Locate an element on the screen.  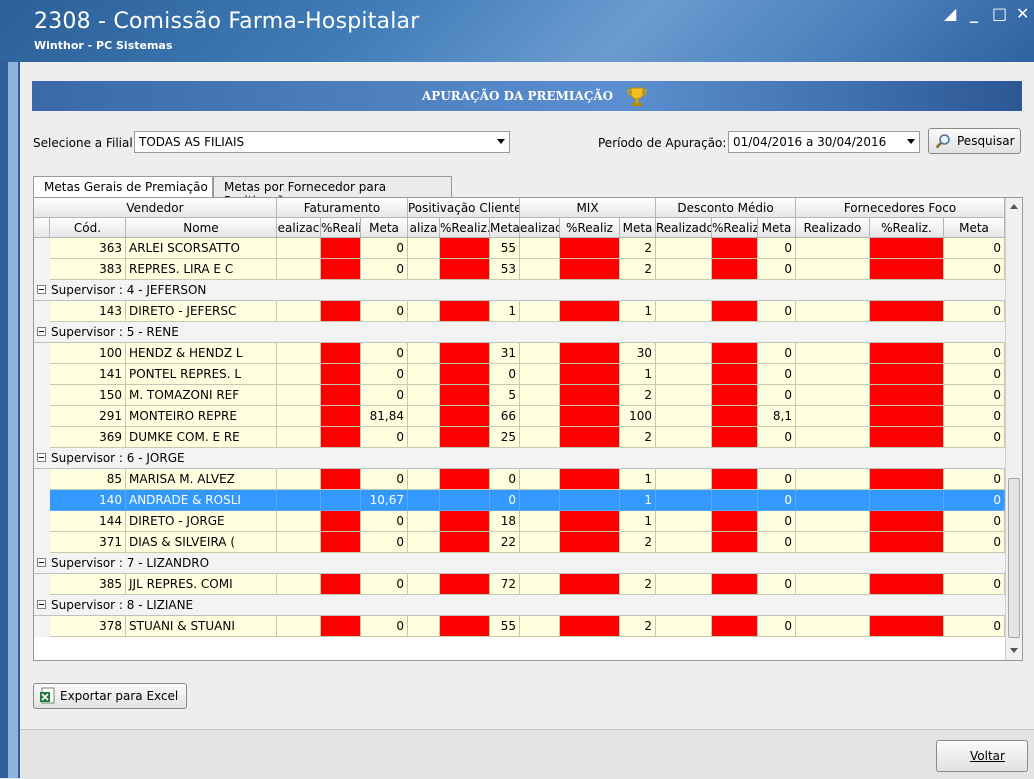
cell-nome: ANDRADE & ROSLI is located at coordinates (201, 500).